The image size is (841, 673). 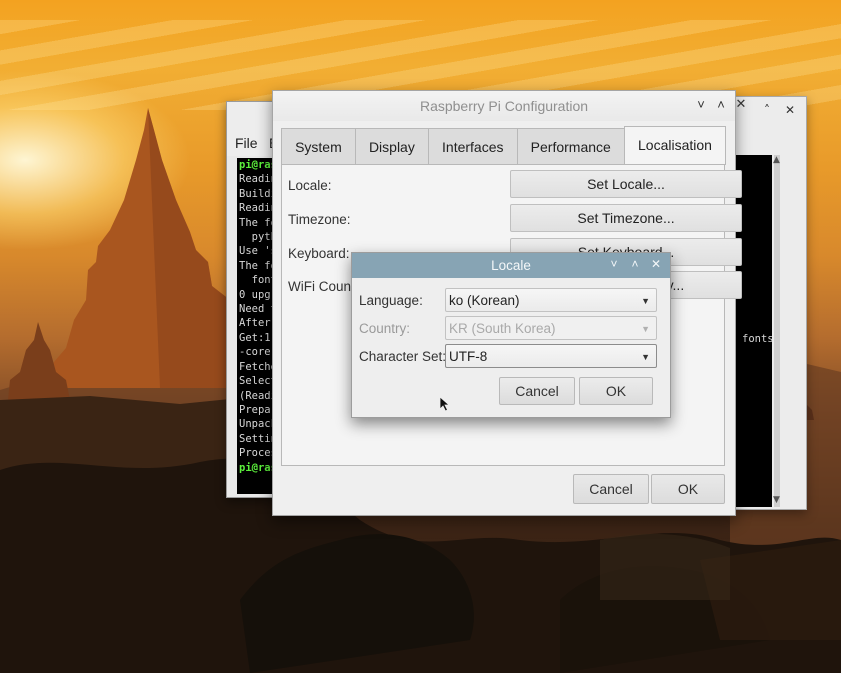 What do you see at coordinates (701, 105) in the screenshot?
I see `minimize-icon: ˅` at bounding box center [701, 105].